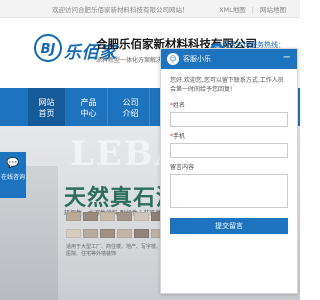 The image size is (320, 300). I want to click on chat-header: ☺ 客服小乐 −, so click(229, 59).